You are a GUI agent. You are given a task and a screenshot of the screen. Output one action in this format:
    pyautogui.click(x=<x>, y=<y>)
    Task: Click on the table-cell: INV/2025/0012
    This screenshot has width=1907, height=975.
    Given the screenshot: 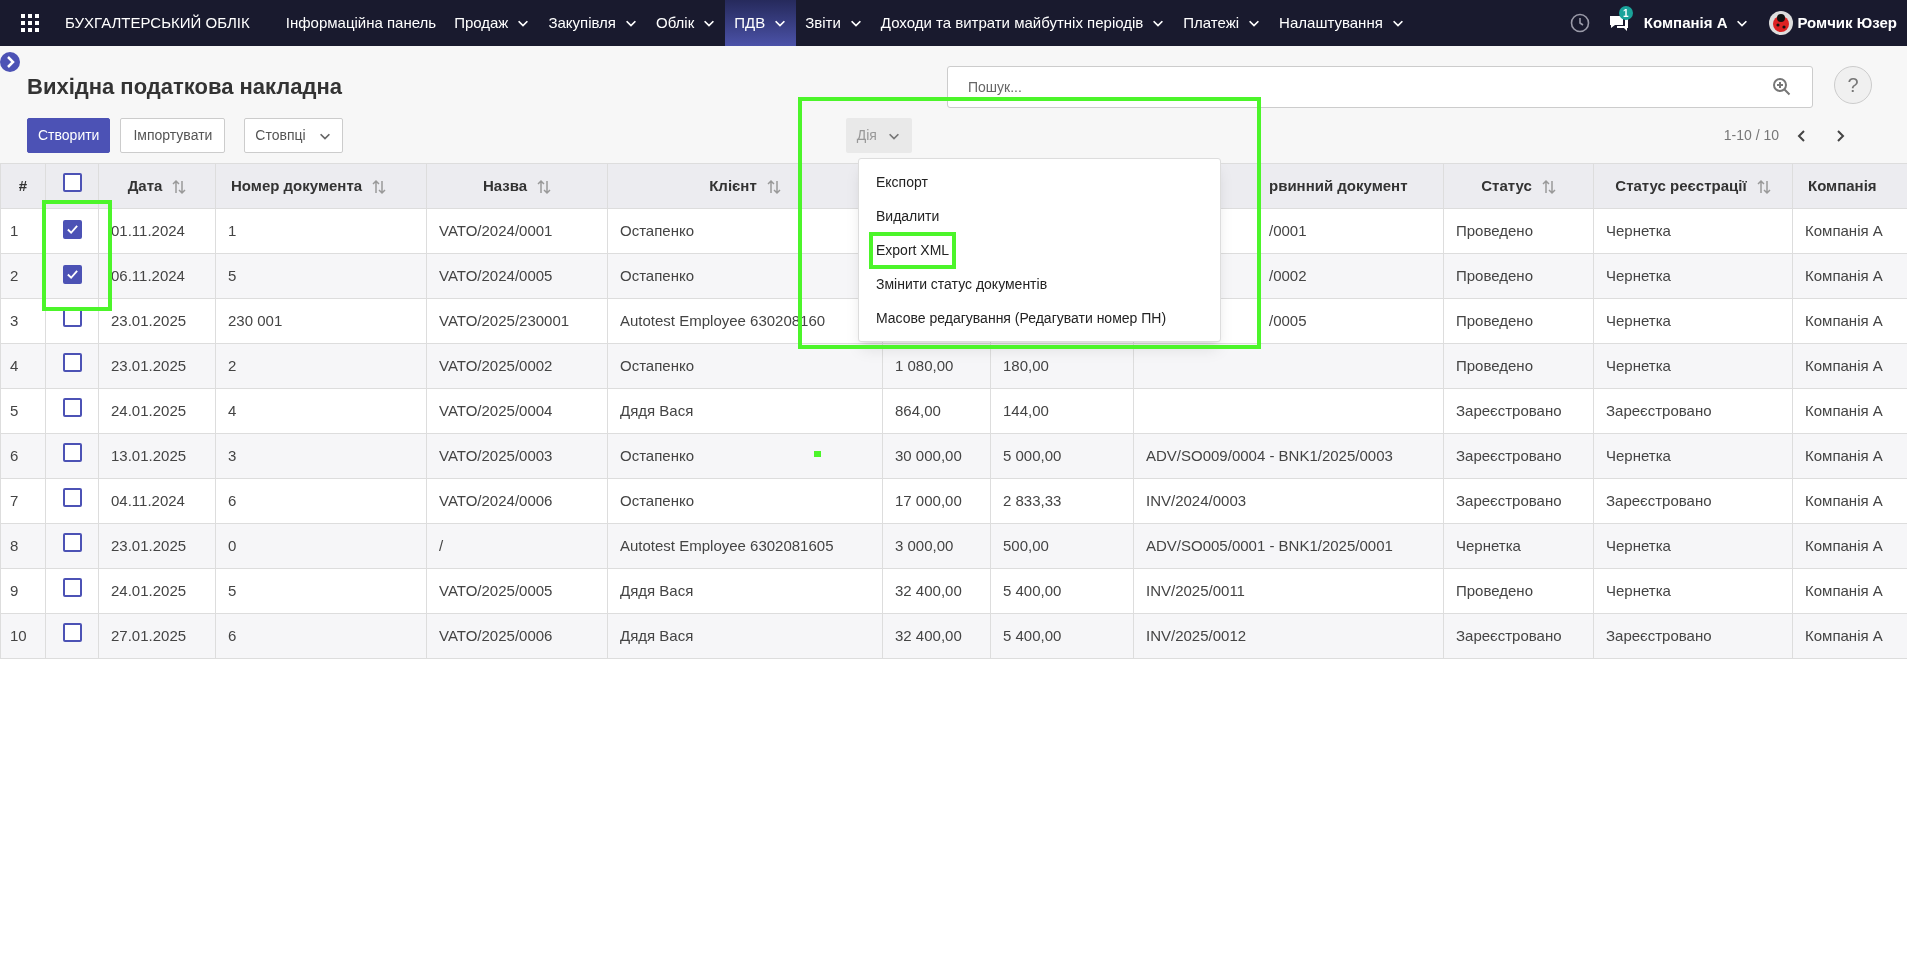 What is the action you would take?
    pyautogui.click(x=1196, y=635)
    